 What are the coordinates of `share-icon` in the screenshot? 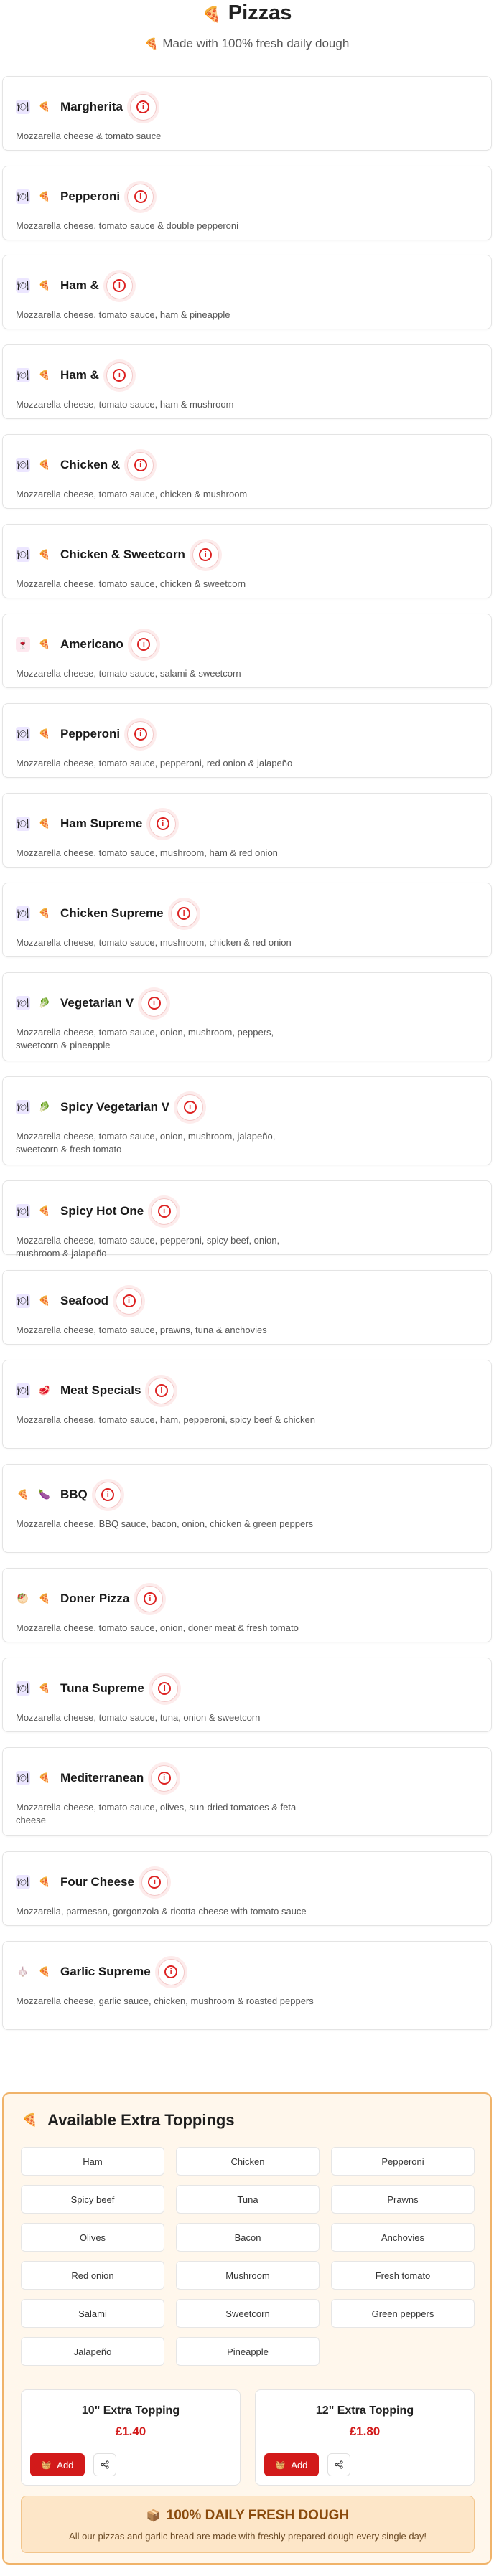 It's located at (105, 2464).